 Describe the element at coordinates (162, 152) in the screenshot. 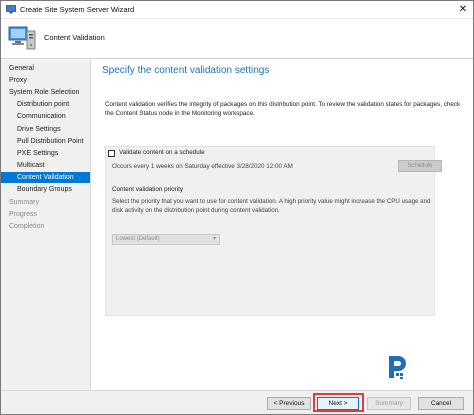

I see `validate-schedule-label: Validate content on a schedule` at that location.